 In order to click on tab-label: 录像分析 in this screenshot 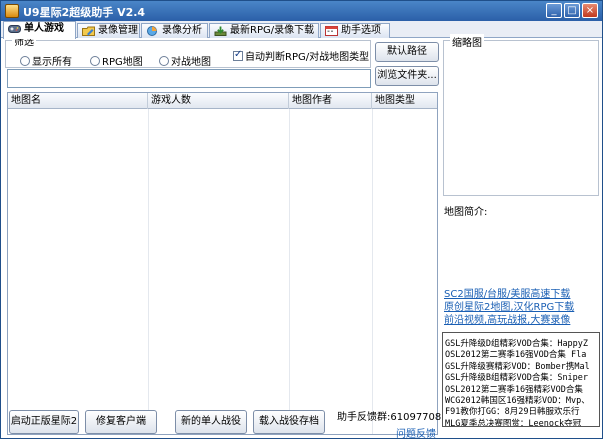, I will do `click(182, 30)`.